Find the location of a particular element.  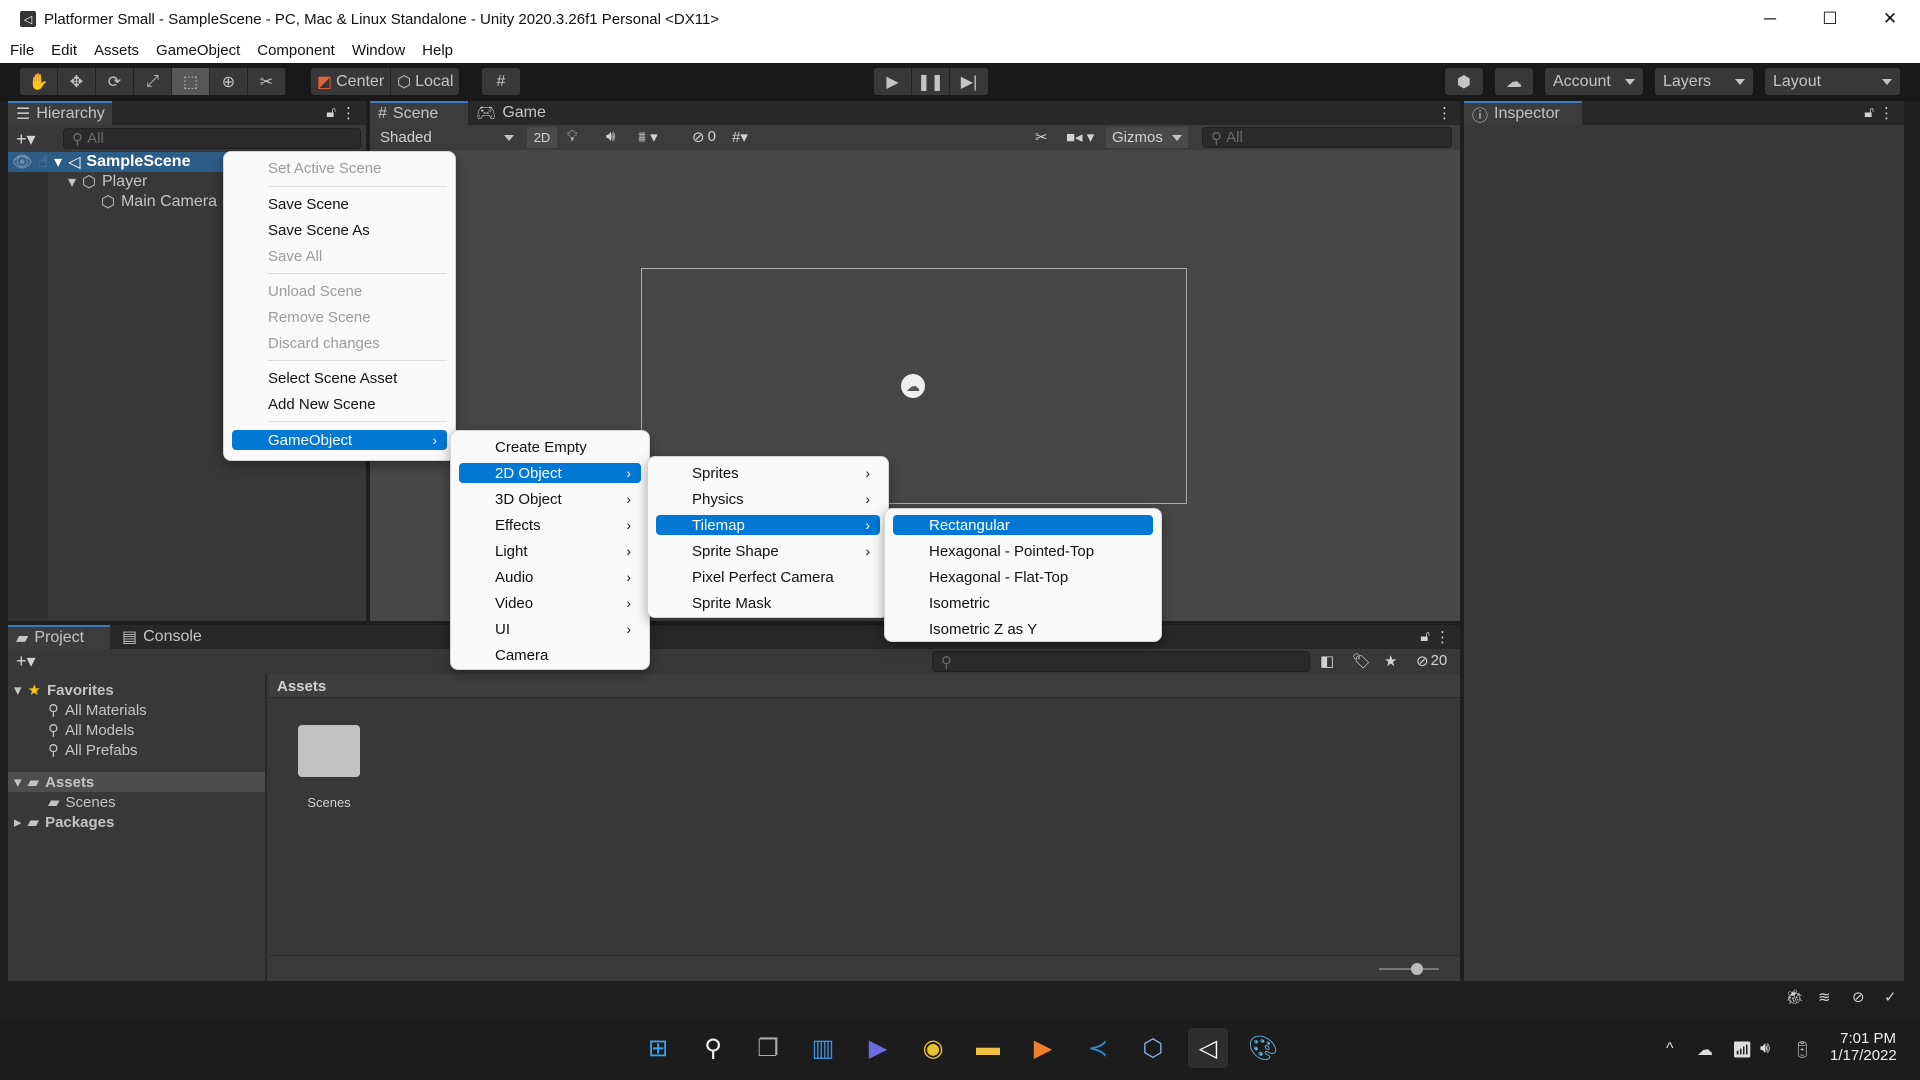

pivot-center-button: ◩ Center is located at coordinates (351, 81).